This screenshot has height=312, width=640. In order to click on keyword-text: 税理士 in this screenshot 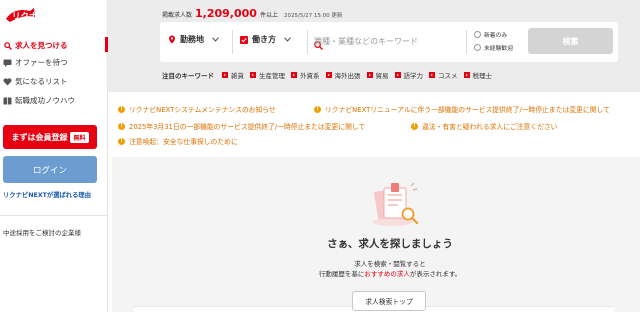, I will do `click(482, 76)`.